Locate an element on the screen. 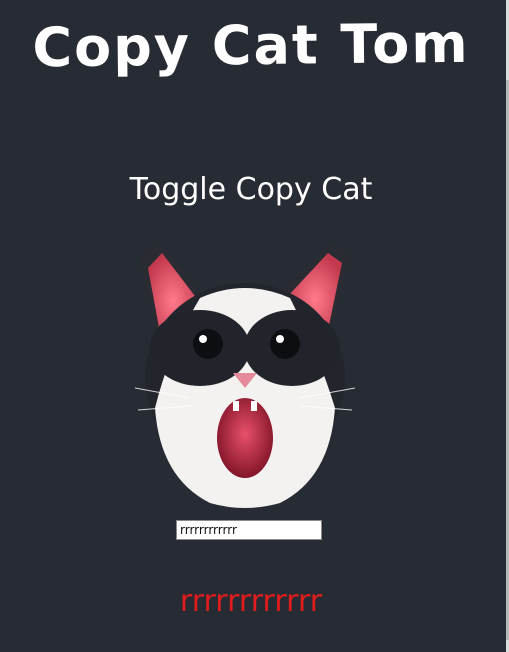  toggle-copy-cat-button: Toggle Copy Cat is located at coordinates (251, 190).